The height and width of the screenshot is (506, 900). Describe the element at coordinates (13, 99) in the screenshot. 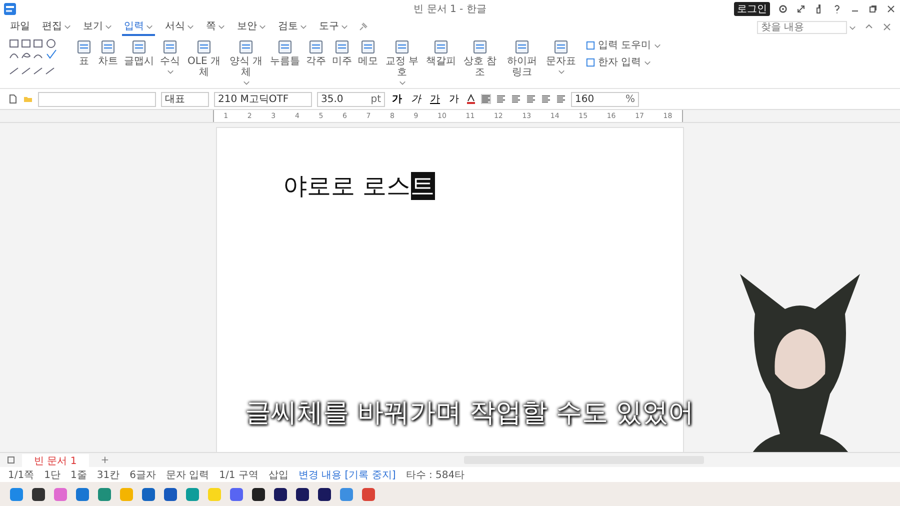

I see `new-document-icon` at that location.